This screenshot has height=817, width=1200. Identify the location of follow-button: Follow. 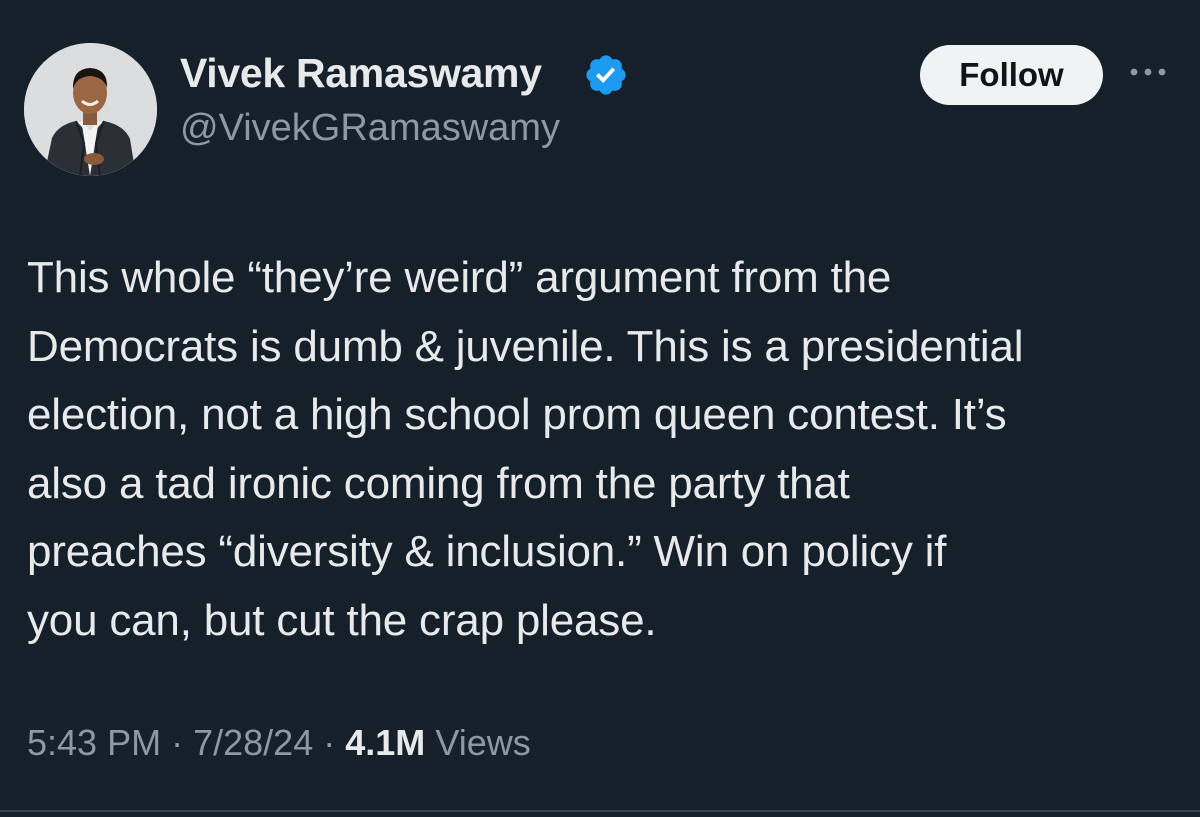
(1011, 75).